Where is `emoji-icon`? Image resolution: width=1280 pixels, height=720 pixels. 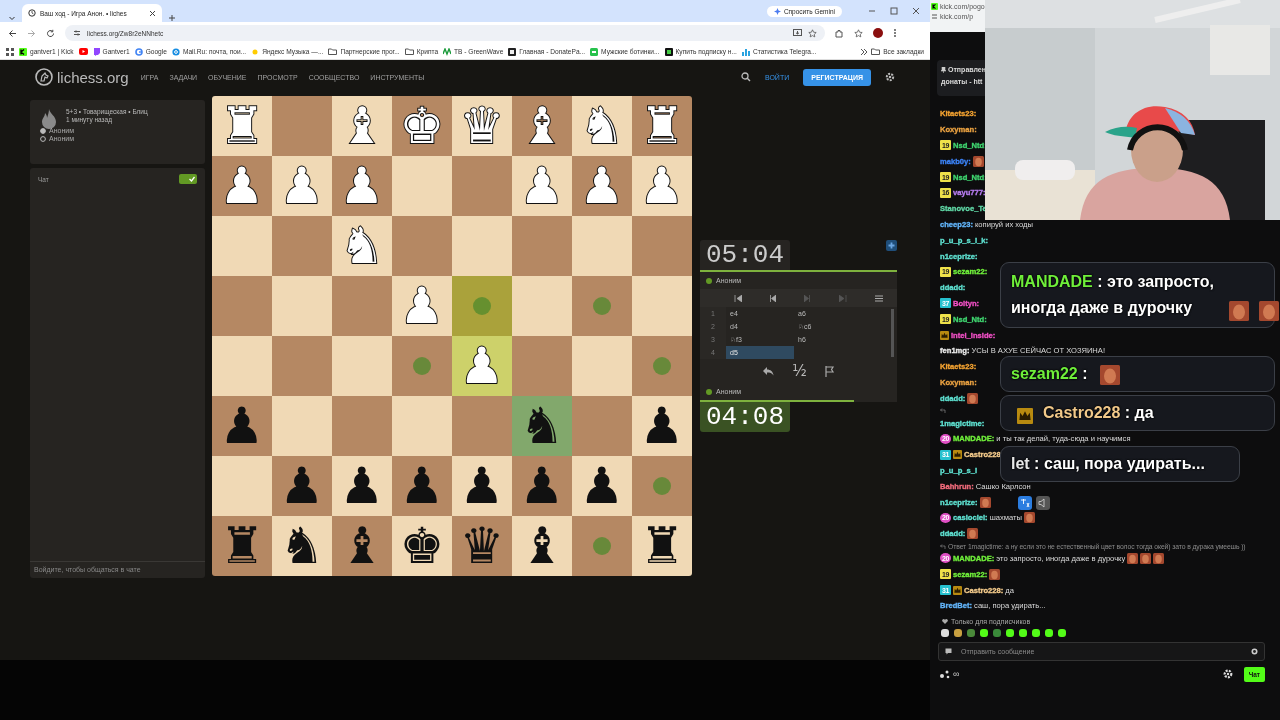
emoji-icon is located at coordinates (1254, 651).